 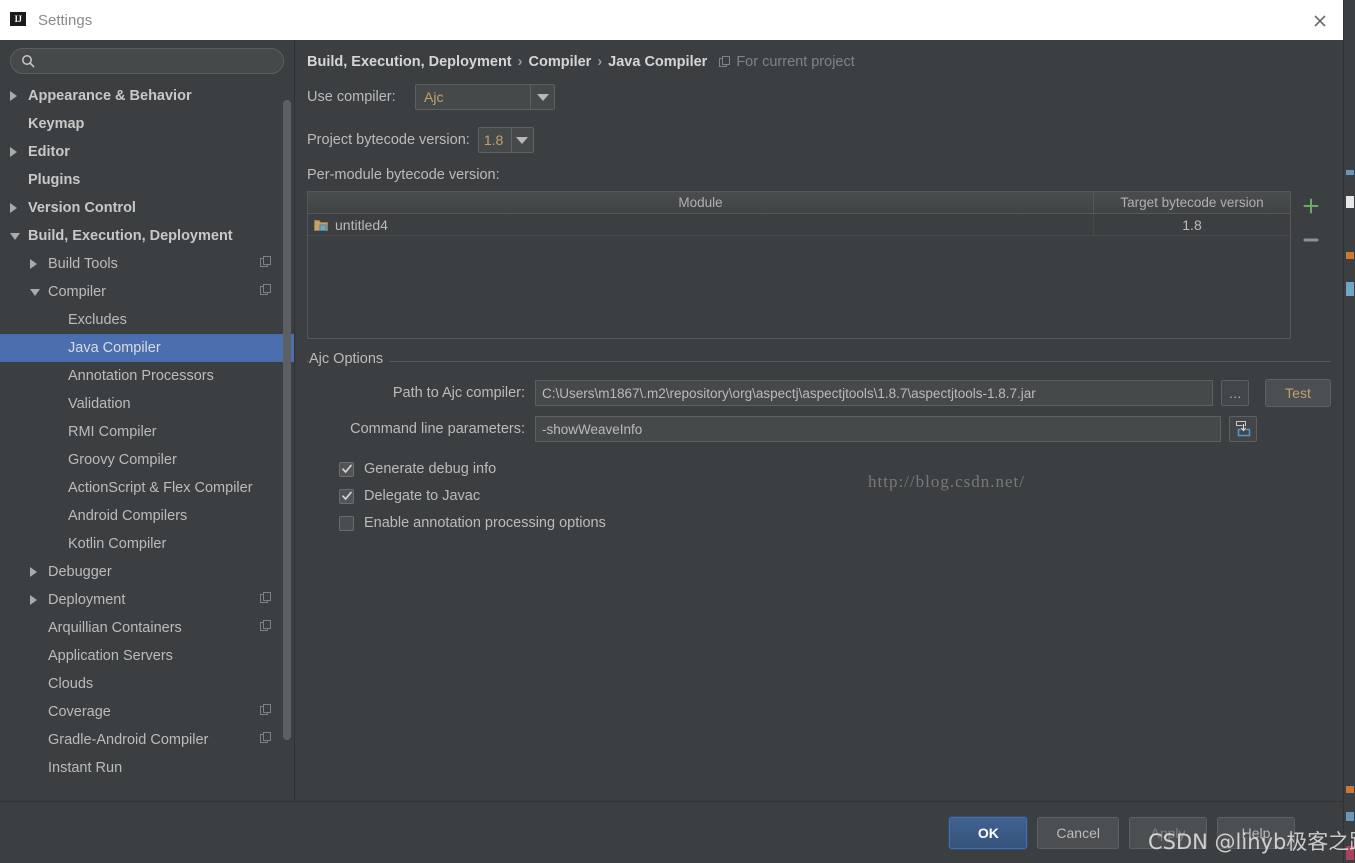 What do you see at coordinates (835, 496) in the screenshot?
I see `checkbox-row-delegate-to-javac: Delegate to Javac` at bounding box center [835, 496].